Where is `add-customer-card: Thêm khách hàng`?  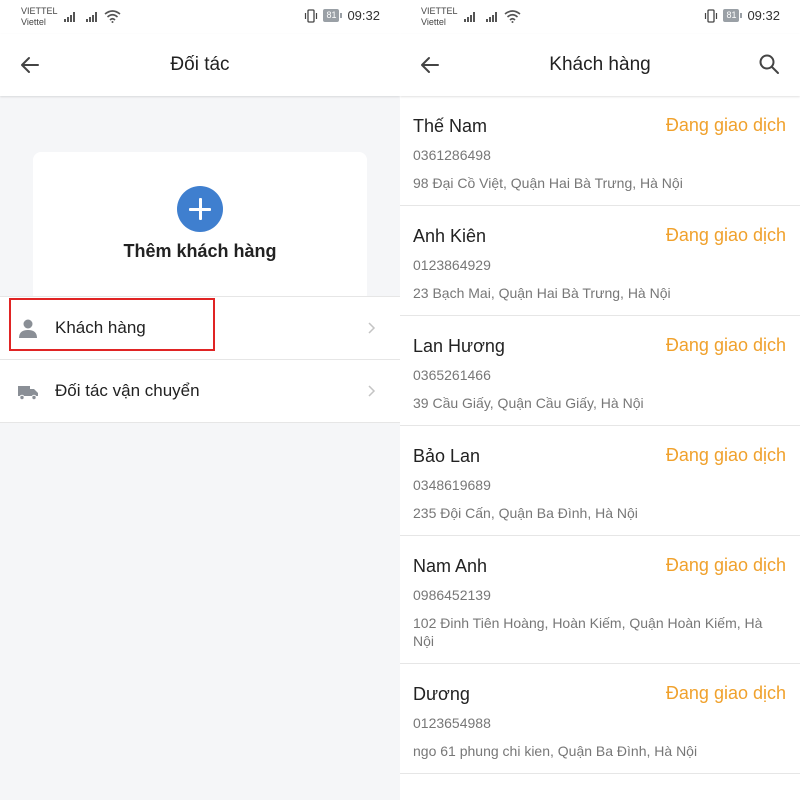
add-customer-card: Thêm khách hàng is located at coordinates (200, 227).